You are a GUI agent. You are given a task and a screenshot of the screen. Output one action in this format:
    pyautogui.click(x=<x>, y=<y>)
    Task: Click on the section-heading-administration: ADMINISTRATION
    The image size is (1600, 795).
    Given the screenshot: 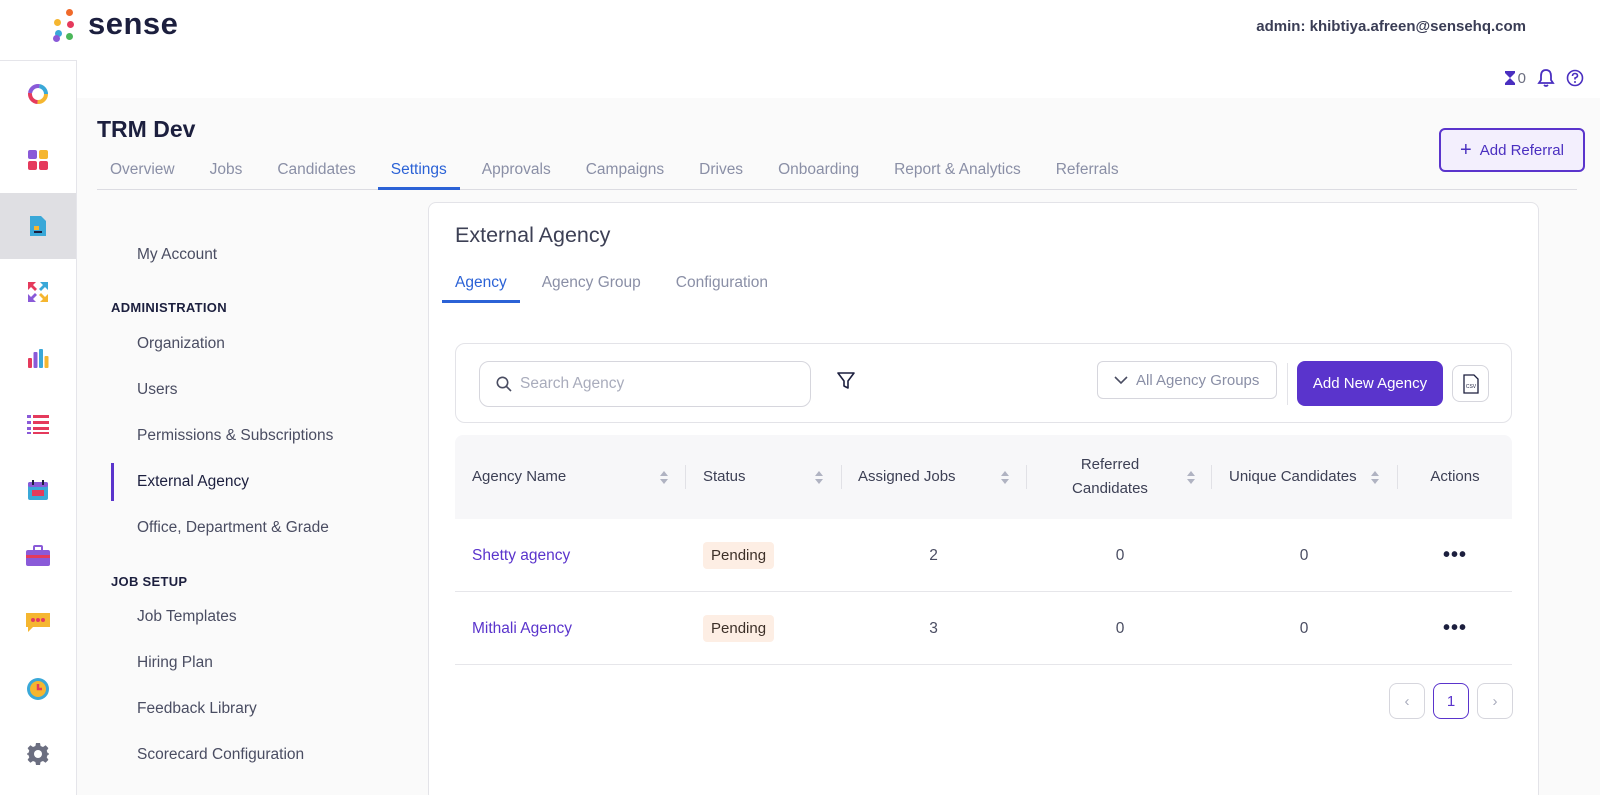 What is the action you would take?
    pyautogui.click(x=169, y=307)
    